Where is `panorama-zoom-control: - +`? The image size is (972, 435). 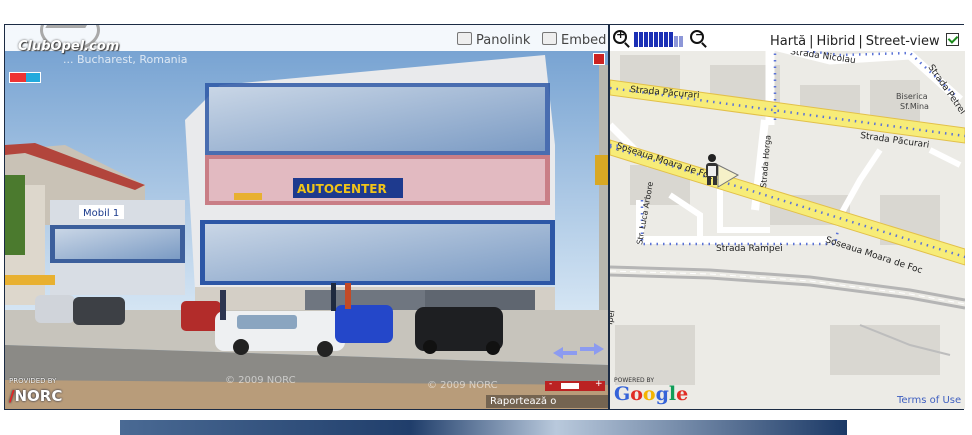
panorama-zoom-control: - + is located at coordinates (575, 385).